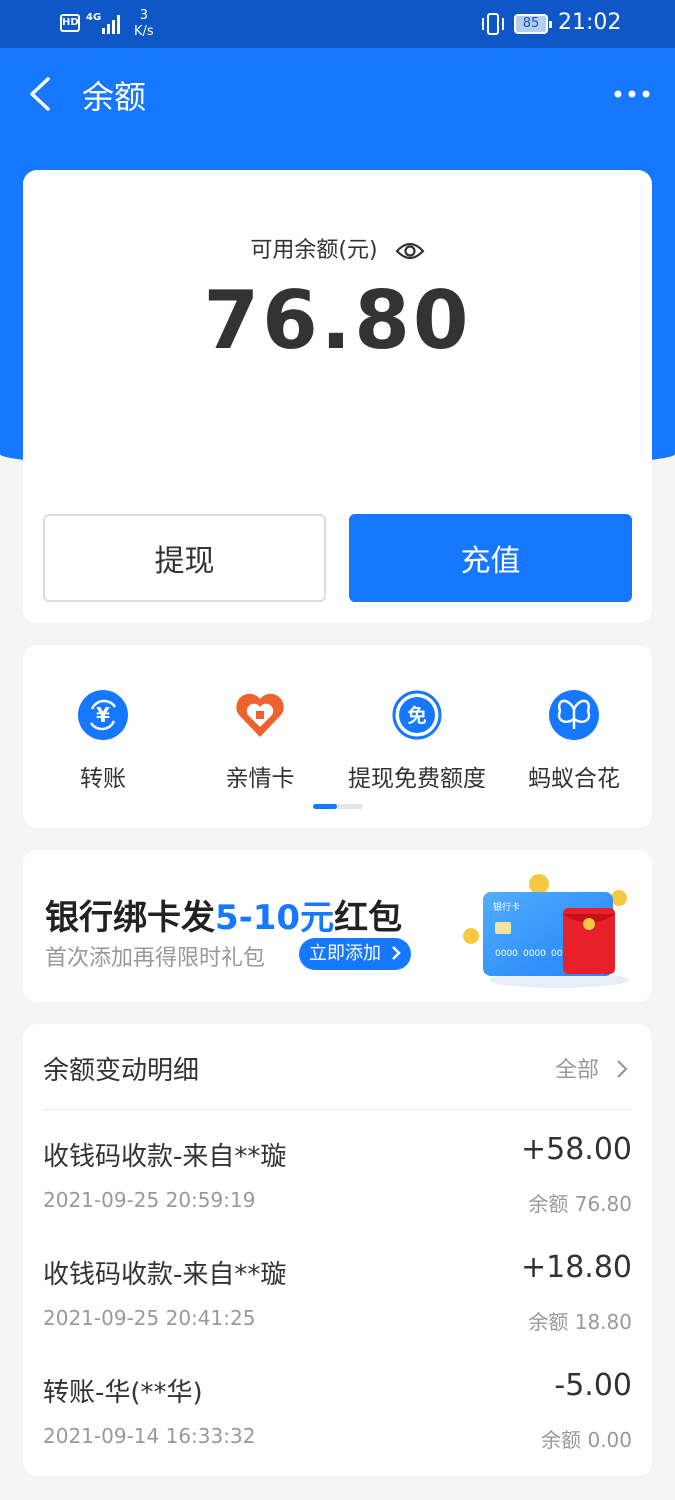  I want to click on promo-add-button: 立即添加, so click(355, 954).